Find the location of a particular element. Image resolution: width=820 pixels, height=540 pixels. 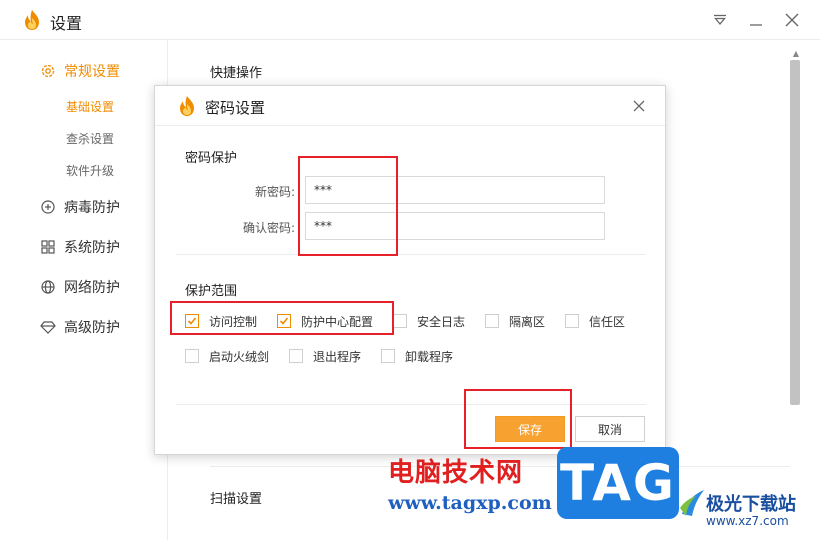

dialog-close-button is located at coordinates (639, 106).